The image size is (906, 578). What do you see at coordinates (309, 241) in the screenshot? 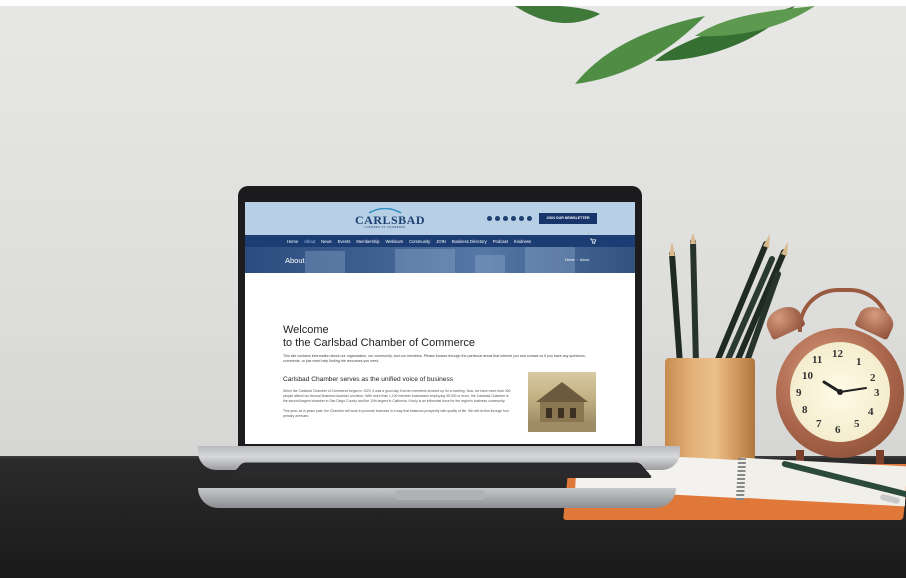
I see `nav-item-about: About` at bounding box center [309, 241].